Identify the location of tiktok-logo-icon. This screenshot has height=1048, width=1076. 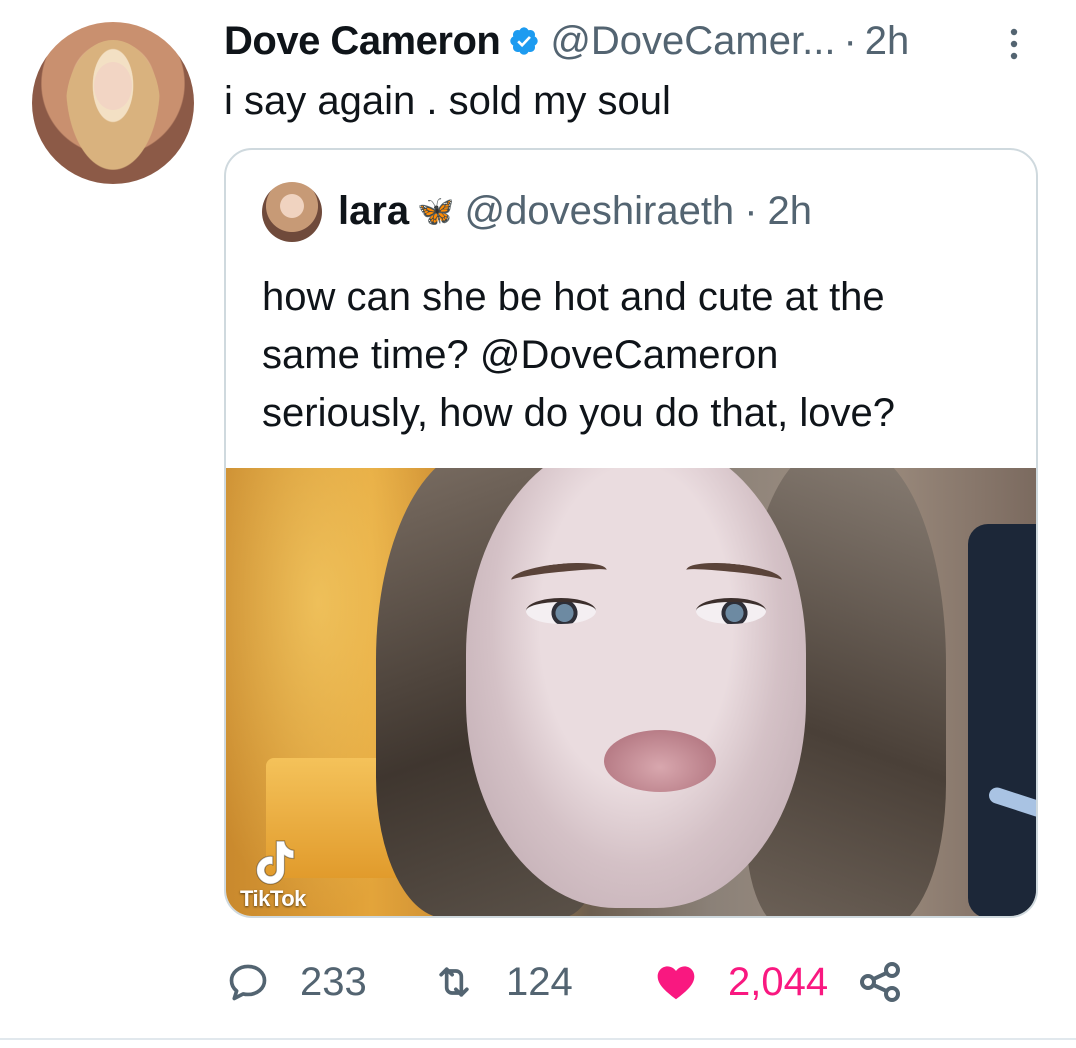
(275, 862).